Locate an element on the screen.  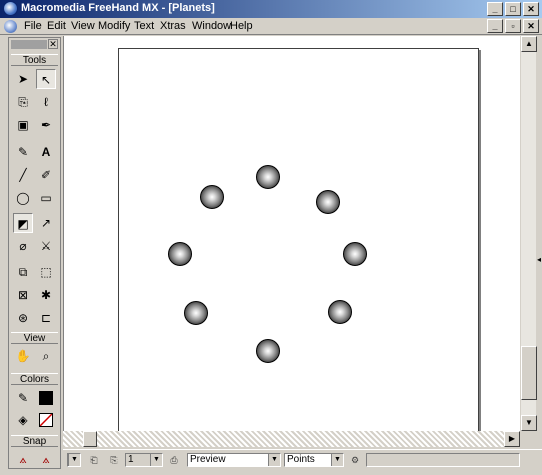
tools-section-label: Tools is located at coordinates (34, 60).